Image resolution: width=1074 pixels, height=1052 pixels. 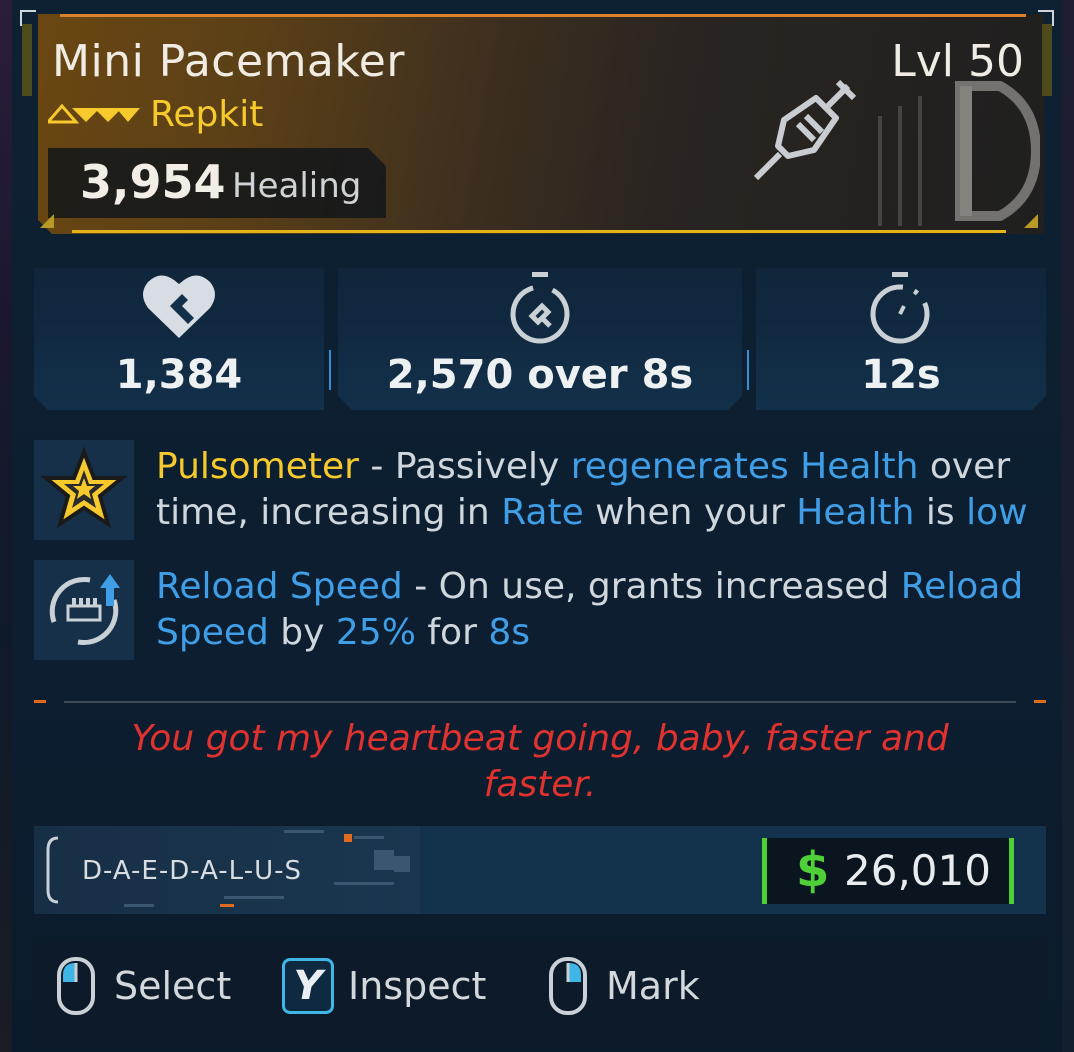 What do you see at coordinates (153, 182) in the screenshot?
I see `healing-value: 3,954` at bounding box center [153, 182].